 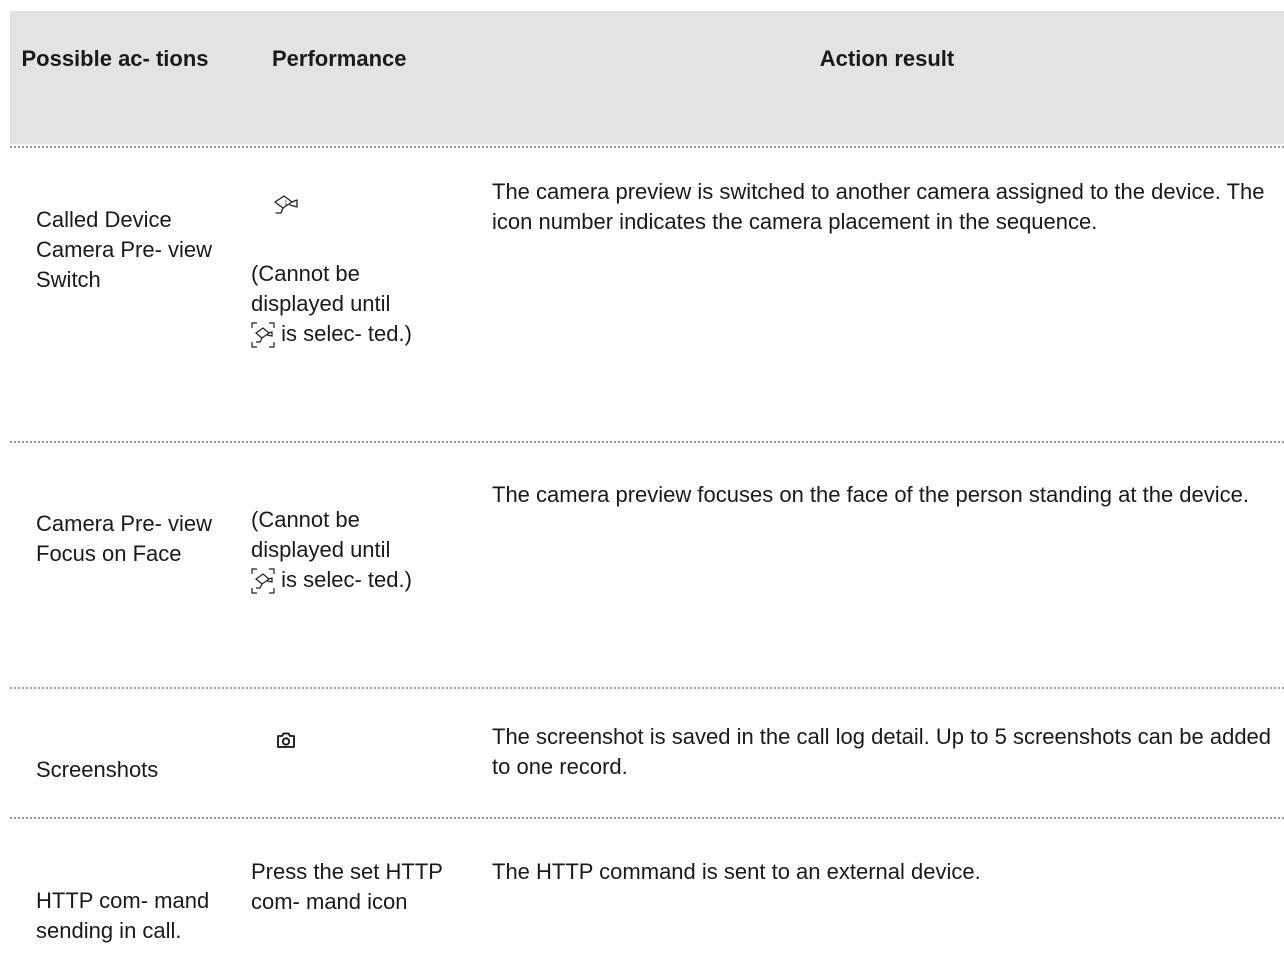 I want to click on performance-text: Press the set HTTP com- mand icon, so click(x=347, y=886).